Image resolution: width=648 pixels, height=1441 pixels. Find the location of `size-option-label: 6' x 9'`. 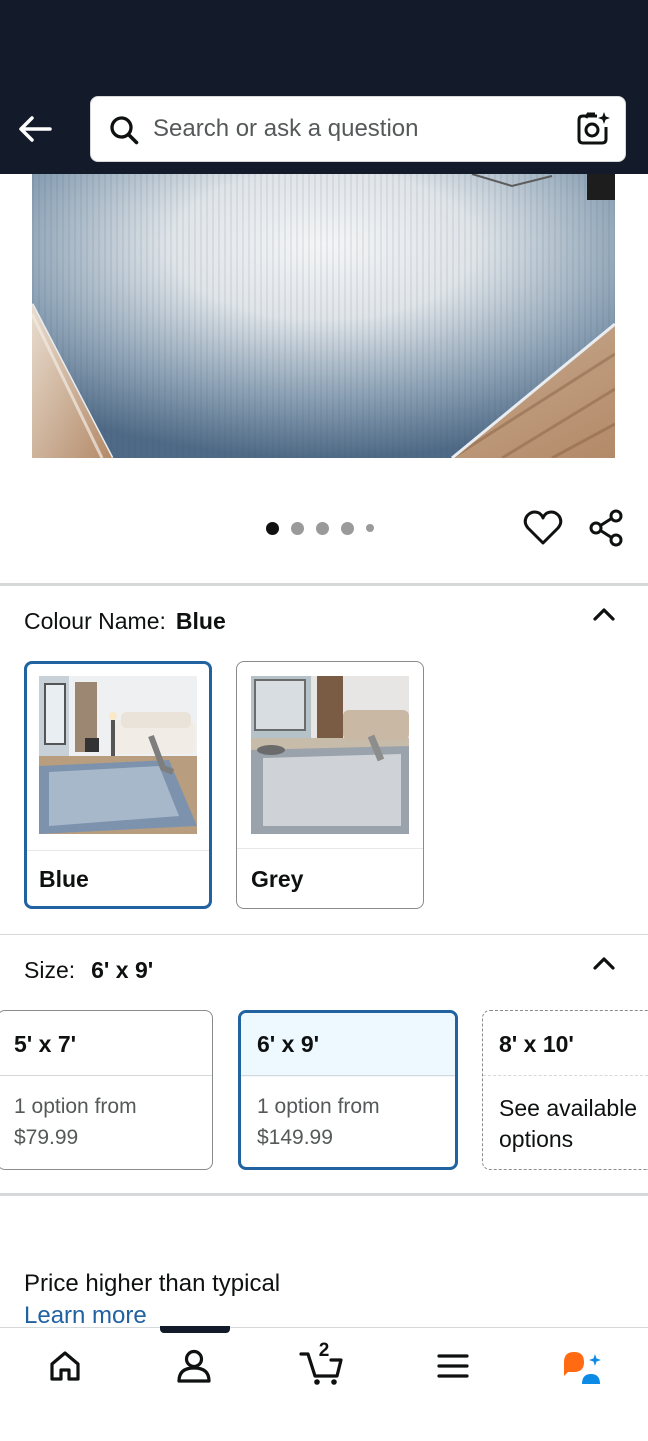

size-option-label: 6' x 9' is located at coordinates (288, 1044).